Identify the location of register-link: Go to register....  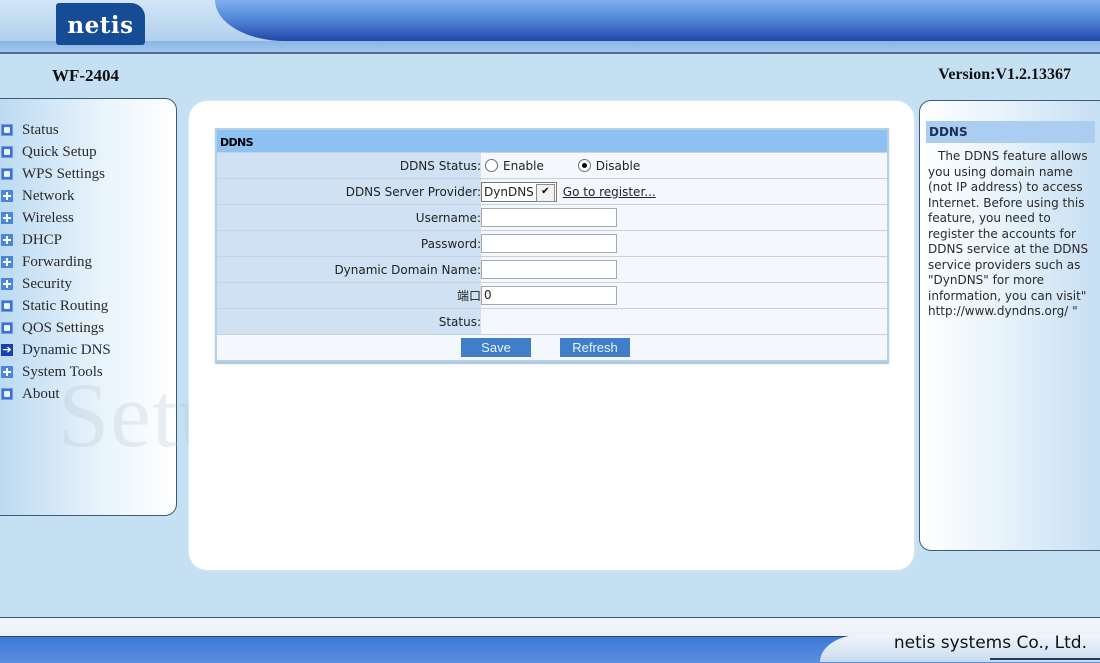
(609, 192).